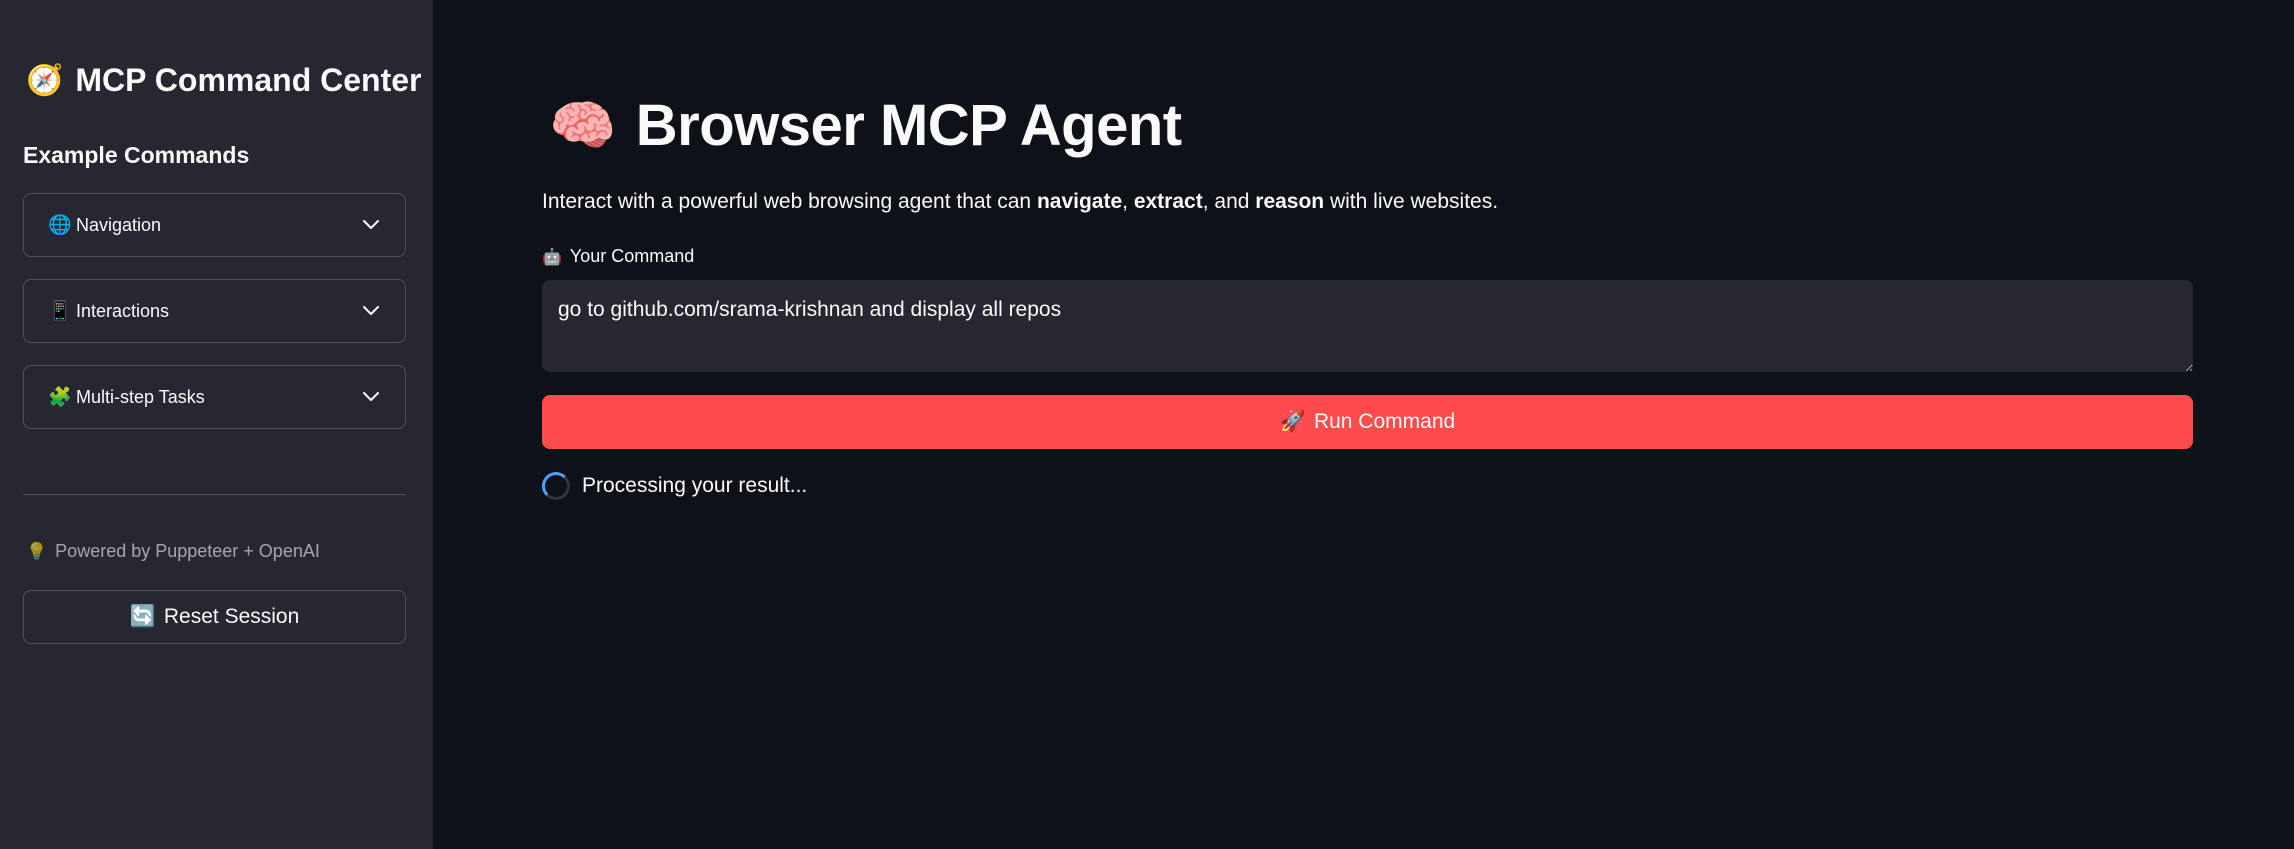 The height and width of the screenshot is (849, 2294). Describe the element at coordinates (60, 311) in the screenshot. I see `phone-icon: 📱` at that location.